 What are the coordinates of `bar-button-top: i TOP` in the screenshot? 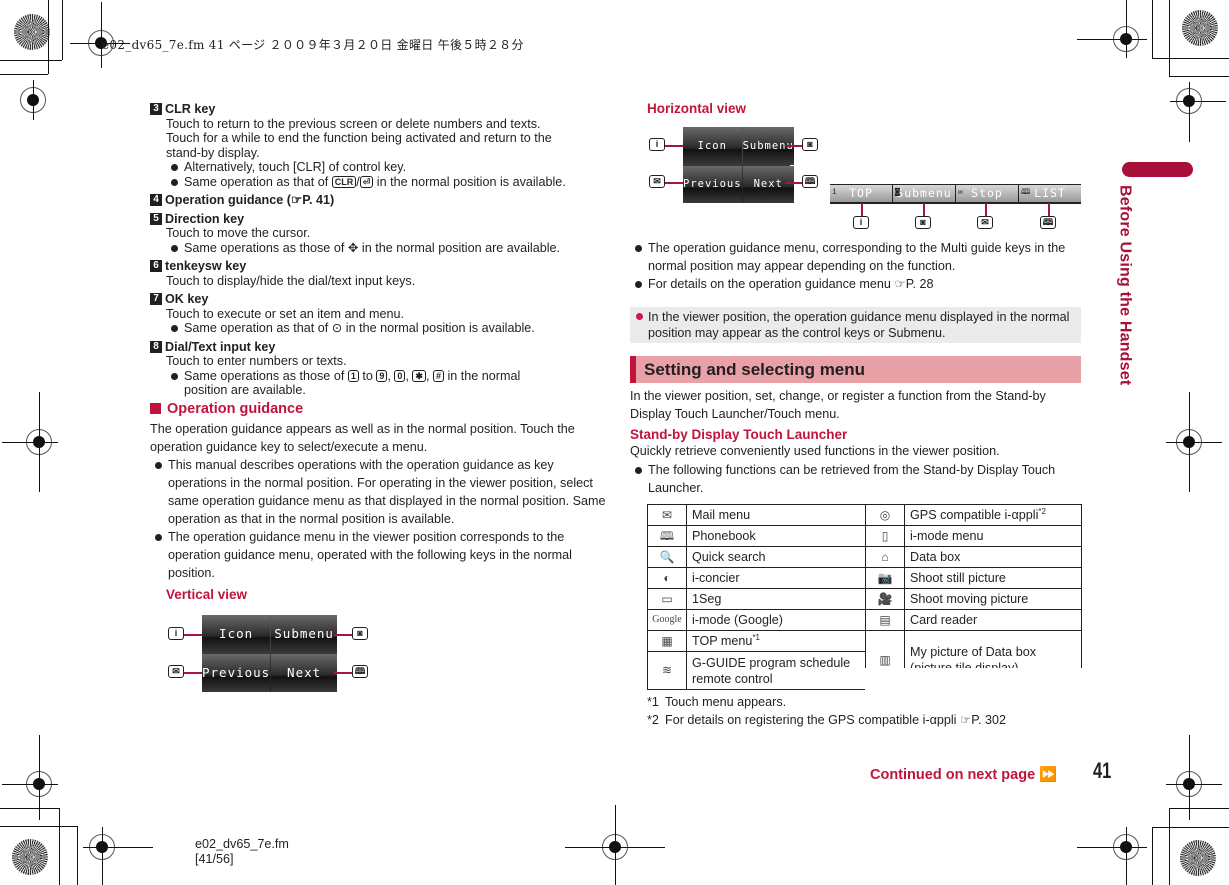 It's located at (861, 193).